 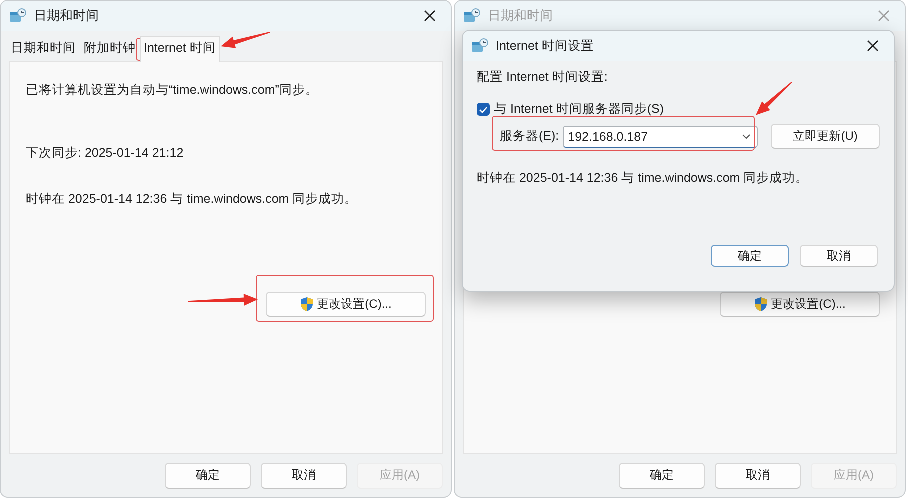 What do you see at coordinates (43, 49) in the screenshot?
I see `tab: 日期和时间` at bounding box center [43, 49].